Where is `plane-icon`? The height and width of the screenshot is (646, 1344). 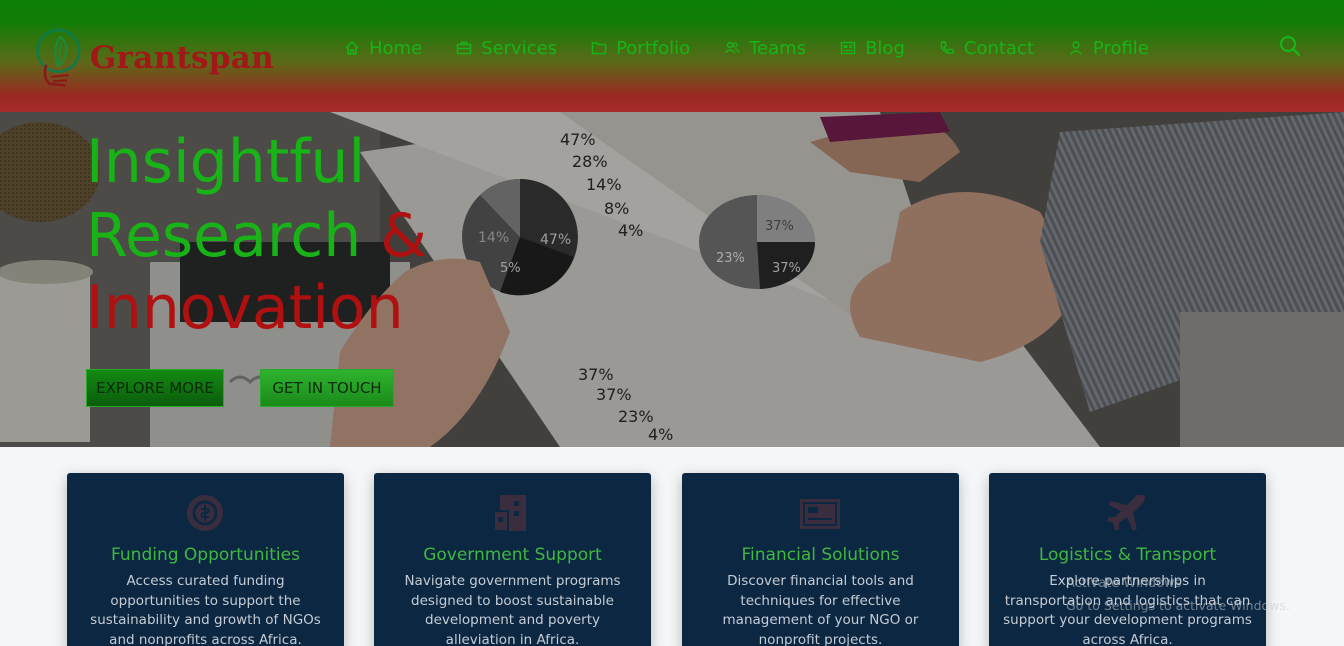 plane-icon is located at coordinates (1126, 513).